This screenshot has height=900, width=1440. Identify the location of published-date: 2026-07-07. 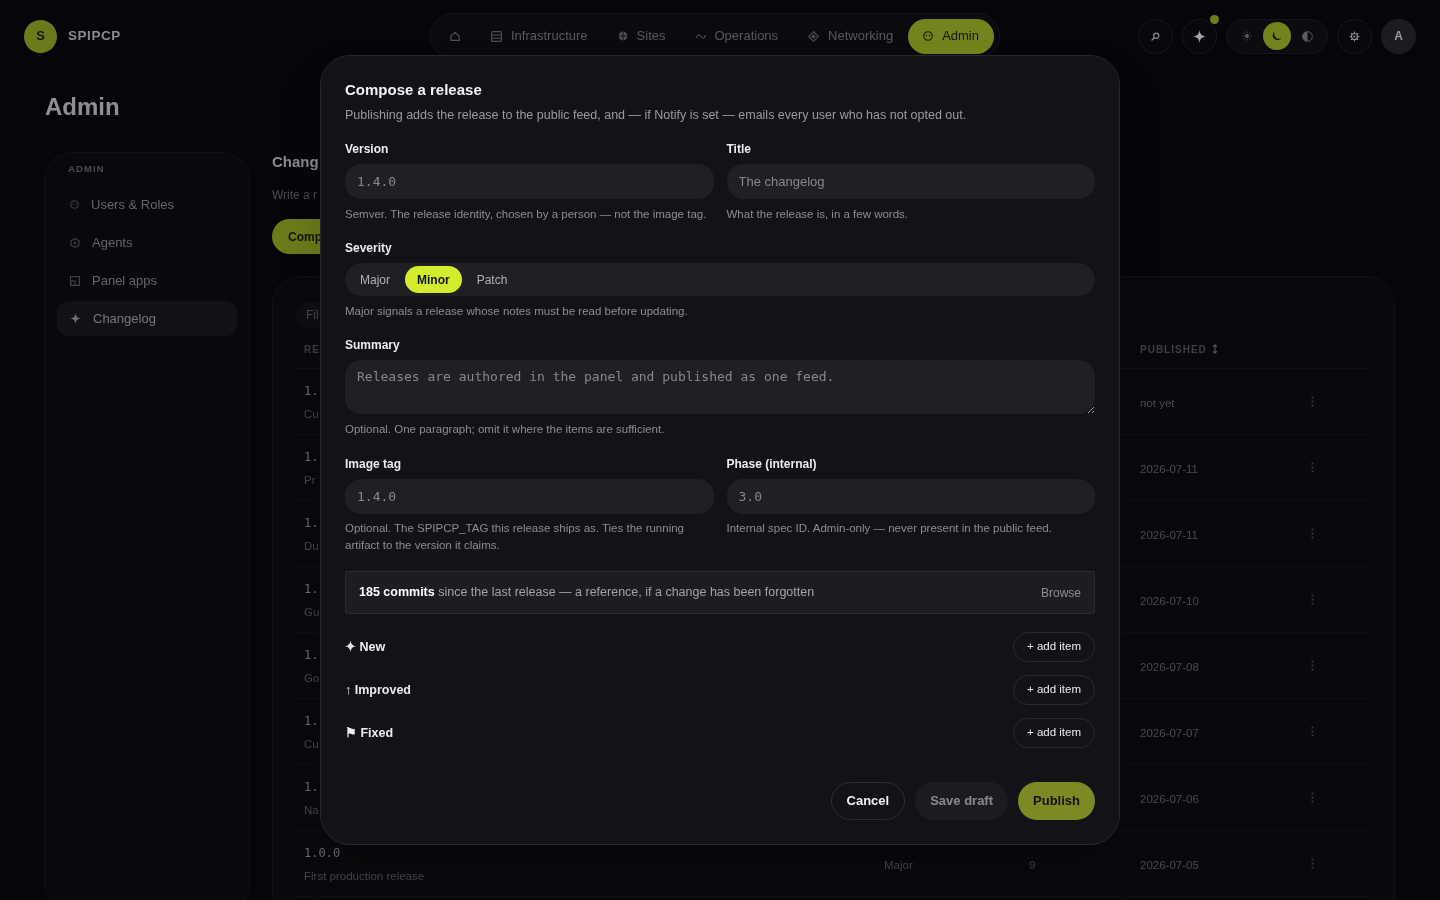
(1169, 732).